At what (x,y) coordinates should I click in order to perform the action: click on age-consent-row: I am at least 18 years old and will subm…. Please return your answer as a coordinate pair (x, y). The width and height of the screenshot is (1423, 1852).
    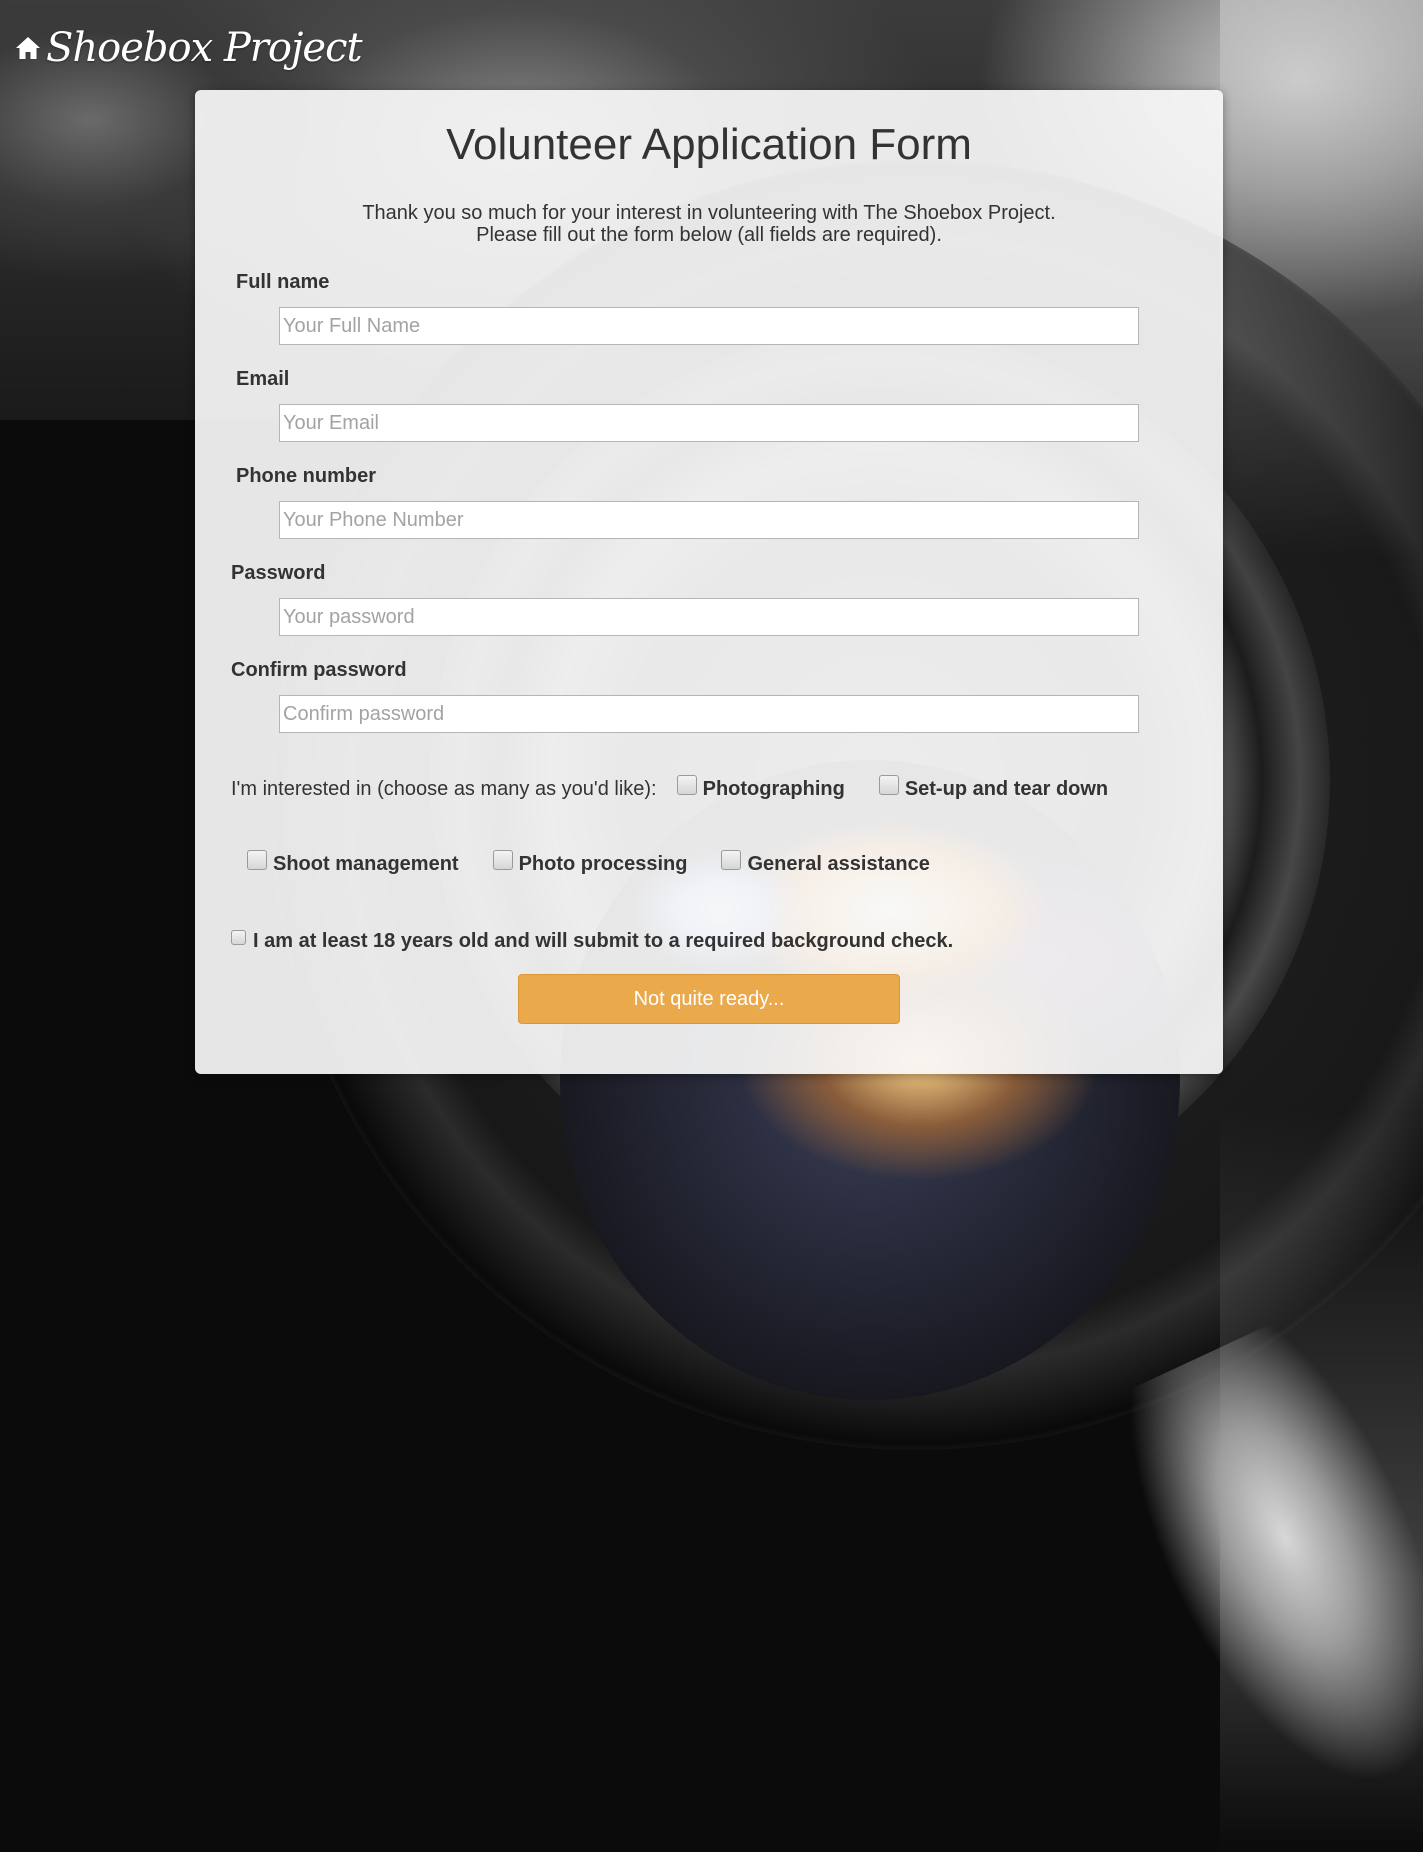
    Looking at the image, I should click on (592, 941).